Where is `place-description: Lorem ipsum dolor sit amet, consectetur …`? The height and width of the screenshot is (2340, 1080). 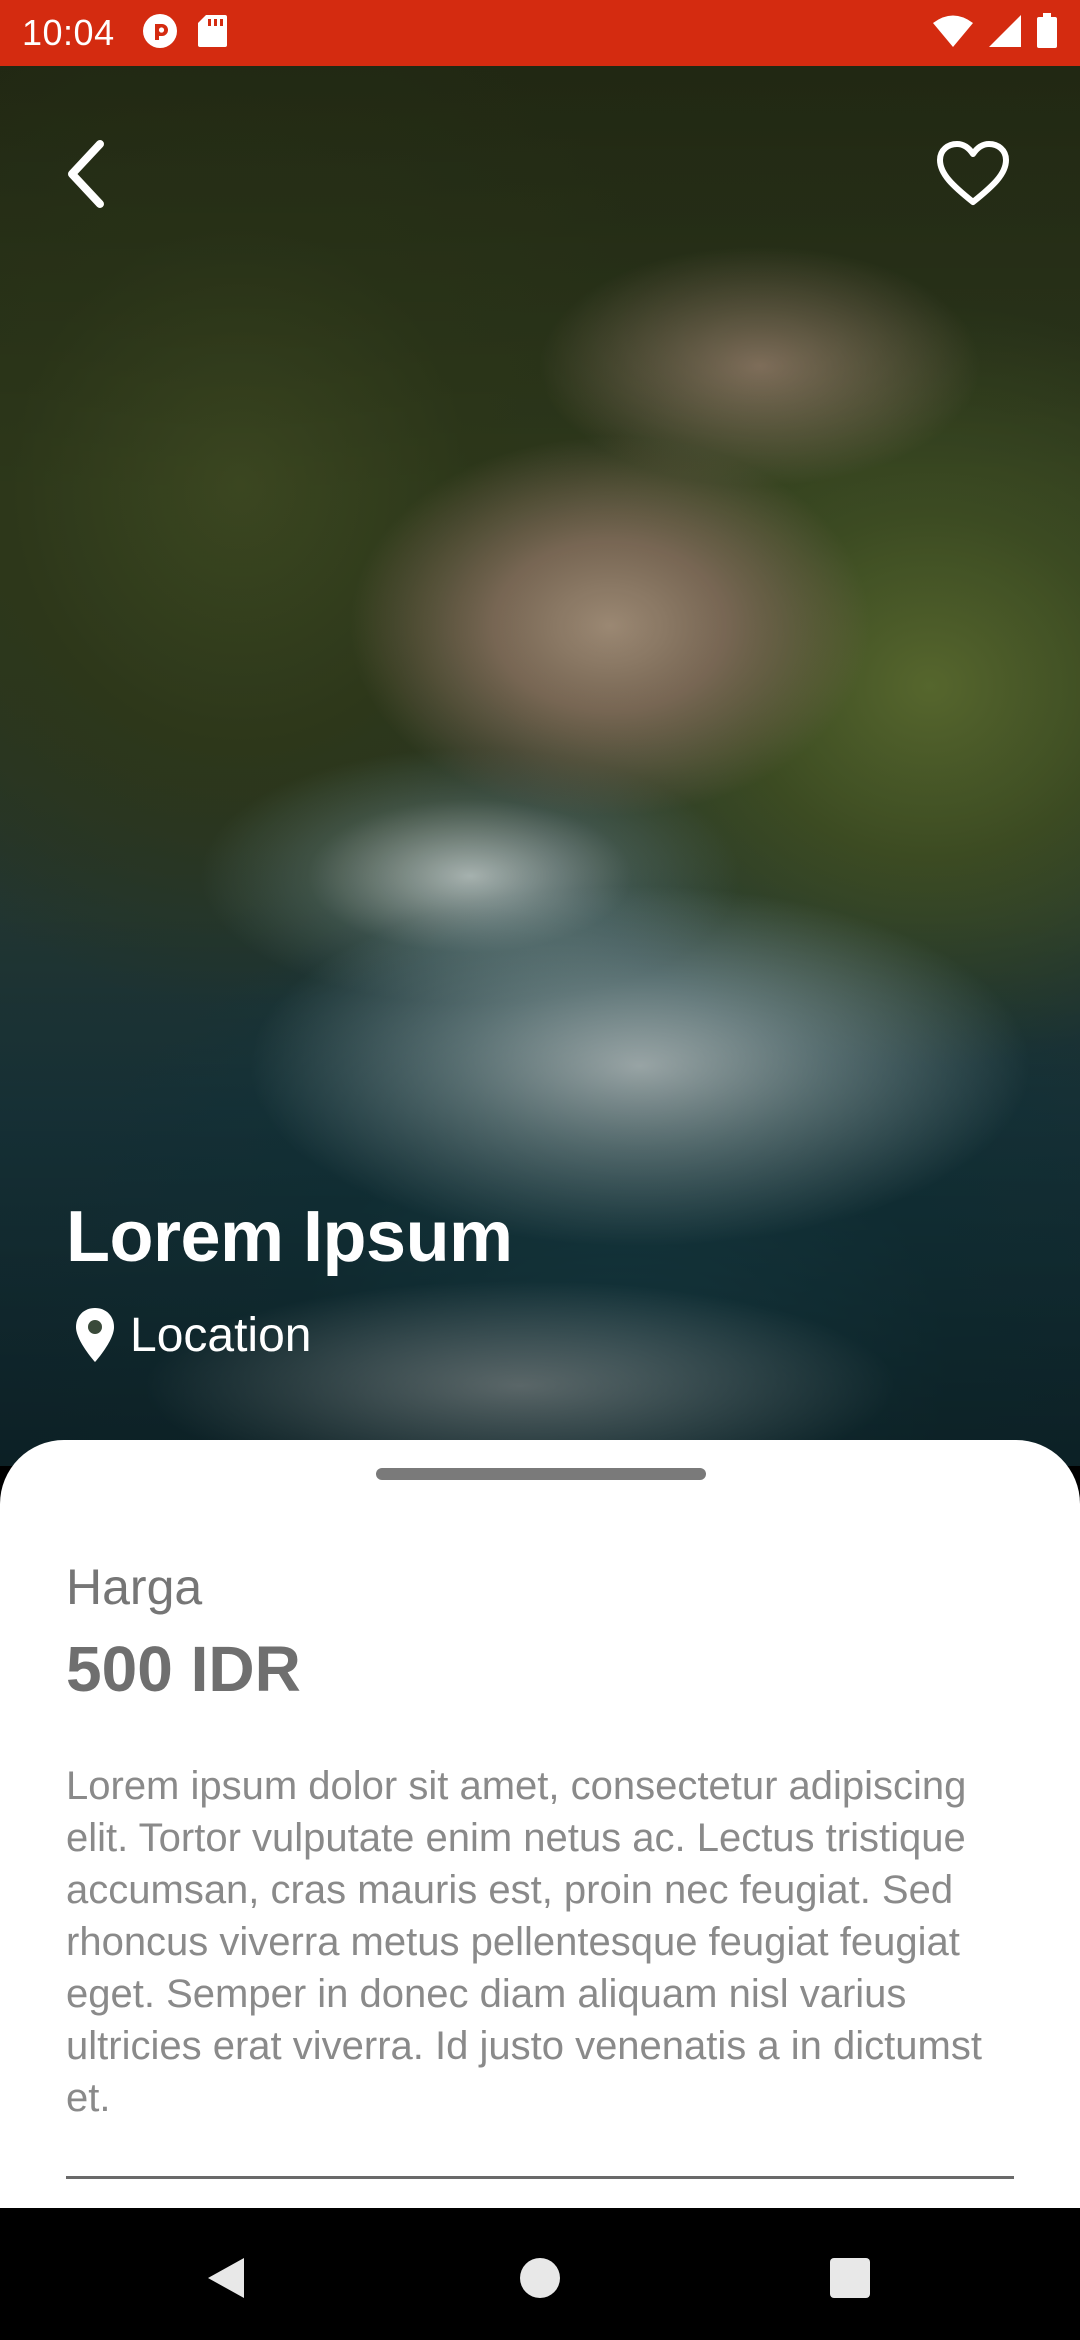
place-description: Lorem ipsum dolor sit amet, consectetur … is located at coordinates (524, 1942).